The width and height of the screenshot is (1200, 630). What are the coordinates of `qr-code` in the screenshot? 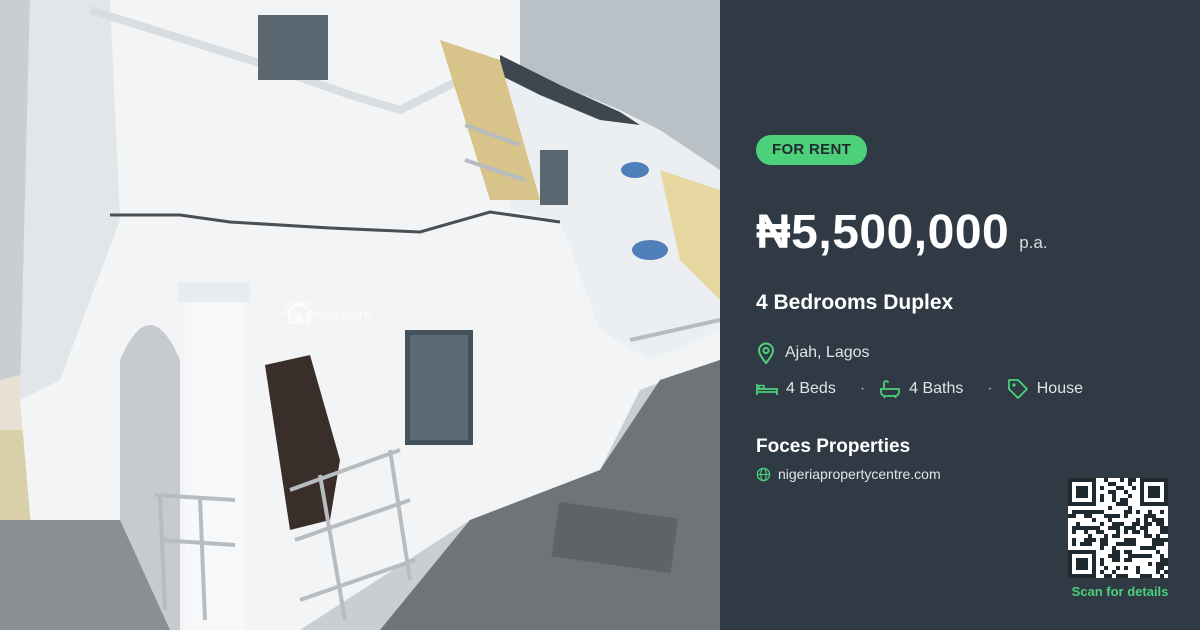 It's located at (1118, 528).